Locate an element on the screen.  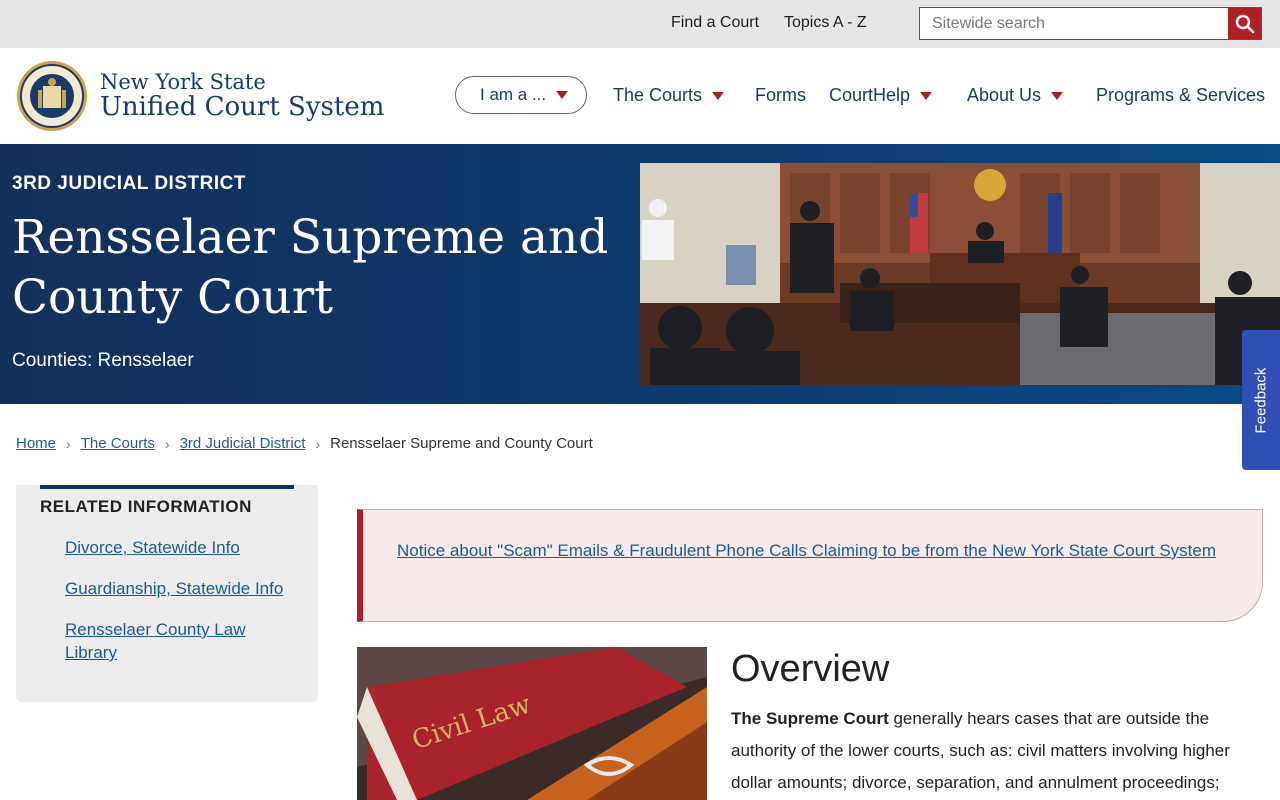
brand-line-2: Unified Court System is located at coordinates (242, 107).